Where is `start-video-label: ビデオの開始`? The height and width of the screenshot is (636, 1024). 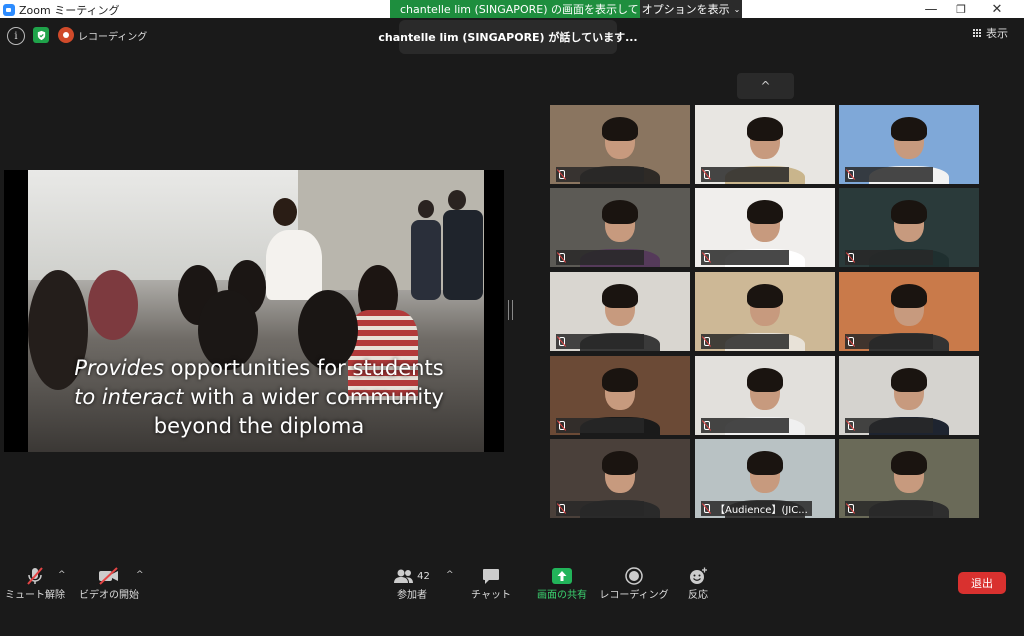
start-video-label: ビデオの開始 is located at coordinates (109, 595).